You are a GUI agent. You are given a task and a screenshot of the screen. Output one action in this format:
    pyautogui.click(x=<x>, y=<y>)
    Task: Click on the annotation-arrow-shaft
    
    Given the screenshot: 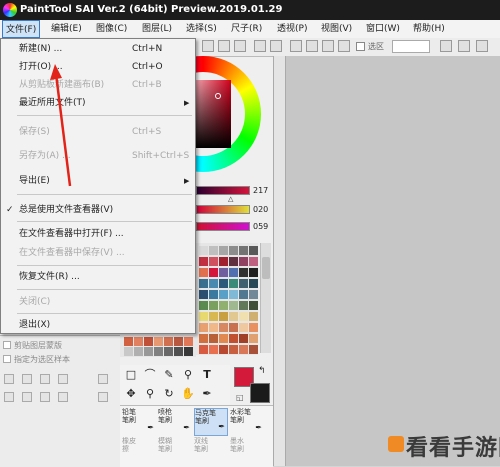 What is the action you would take?
    pyautogui.click(x=63, y=130)
    